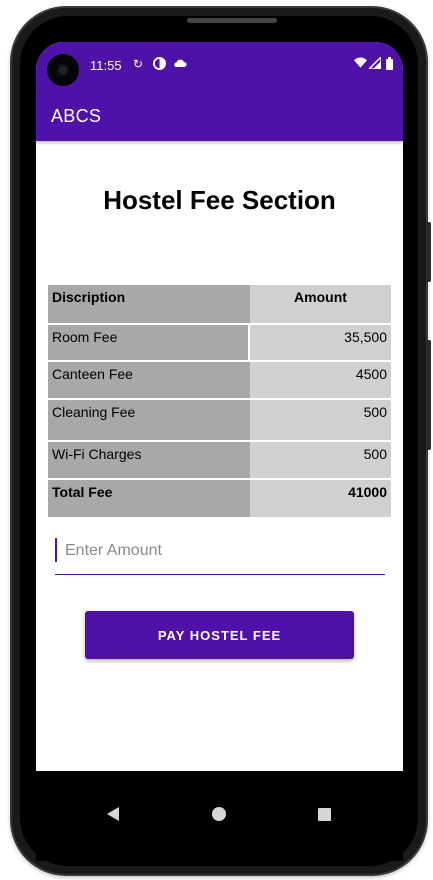 This screenshot has width=433, height=880. I want to click on amount-input-container, so click(220, 556).